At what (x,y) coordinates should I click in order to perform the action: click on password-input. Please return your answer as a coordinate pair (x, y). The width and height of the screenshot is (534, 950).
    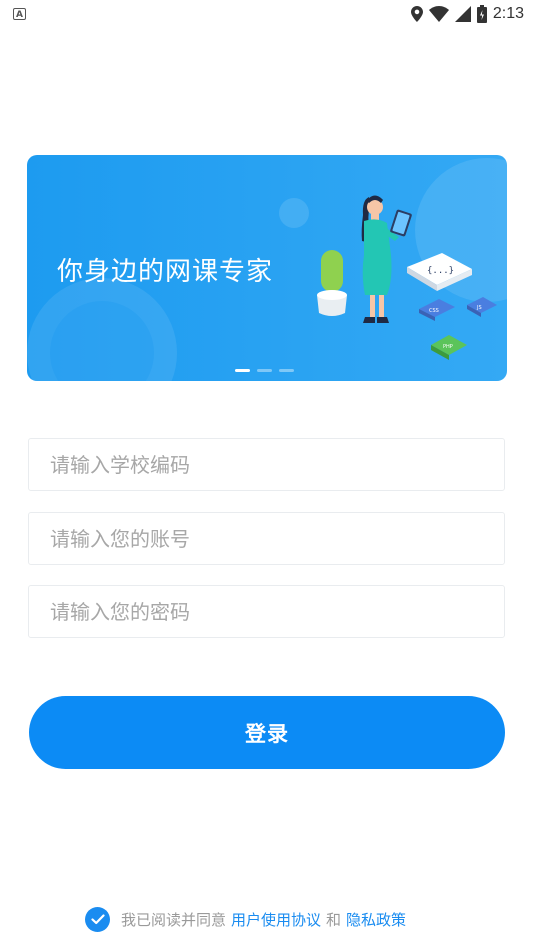
    Looking at the image, I should click on (266, 611).